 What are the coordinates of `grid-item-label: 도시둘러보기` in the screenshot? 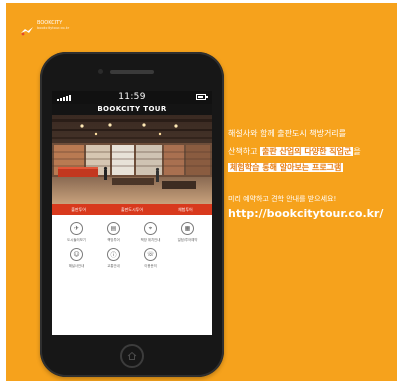 It's located at (76, 240).